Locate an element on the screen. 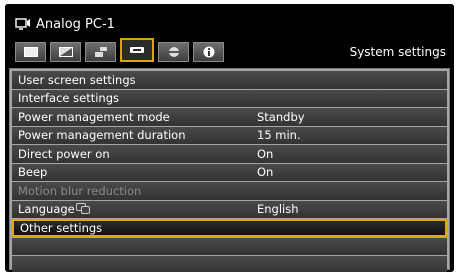 This screenshot has width=460, height=275. system-settings-icon is located at coordinates (137, 50).